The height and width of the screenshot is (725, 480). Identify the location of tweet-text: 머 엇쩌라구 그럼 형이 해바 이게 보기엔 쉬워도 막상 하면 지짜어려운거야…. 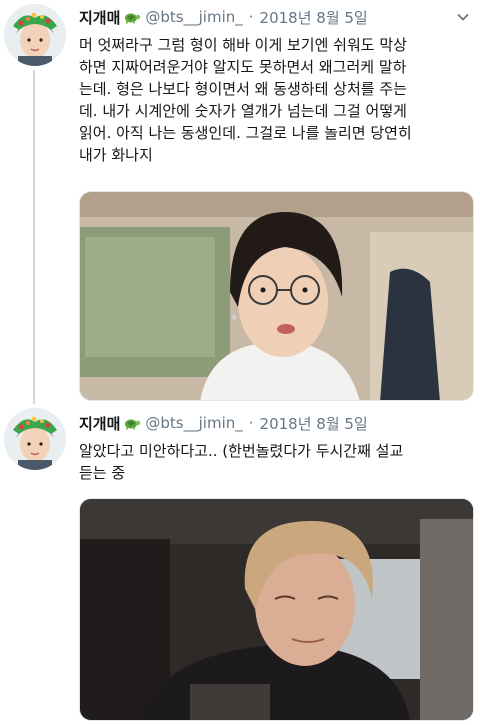
(245, 100).